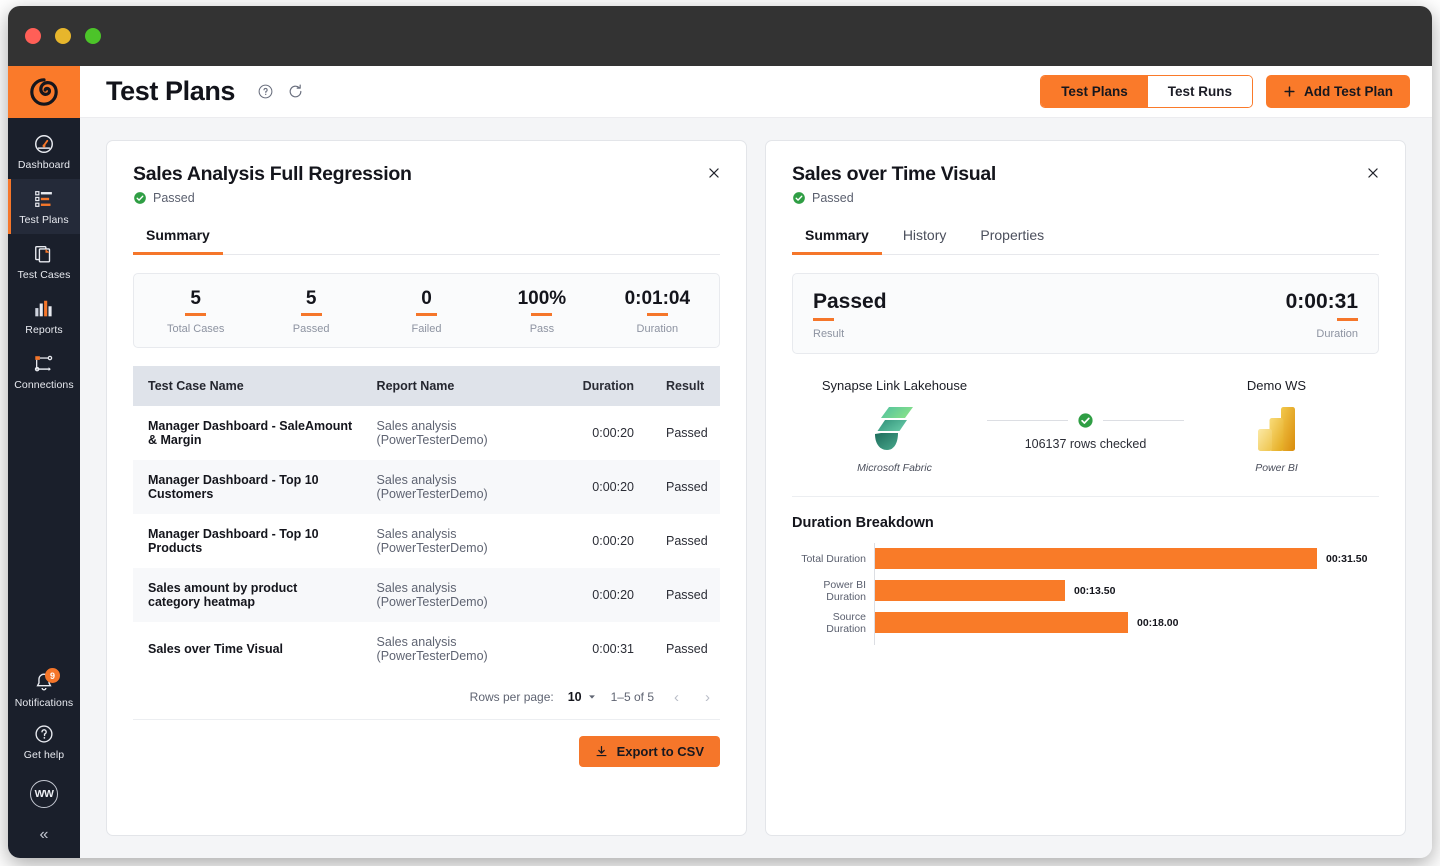 This screenshot has height=866, width=1440. What do you see at coordinates (1321, 301) in the screenshot?
I see `duration-value: 0:00:31` at bounding box center [1321, 301].